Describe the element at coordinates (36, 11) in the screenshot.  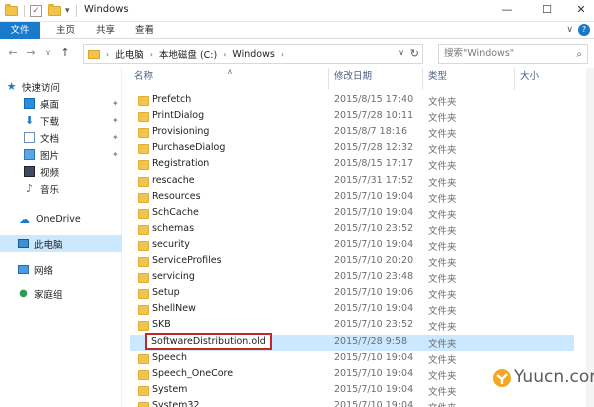
I see `properties-icon: ✓` at that location.